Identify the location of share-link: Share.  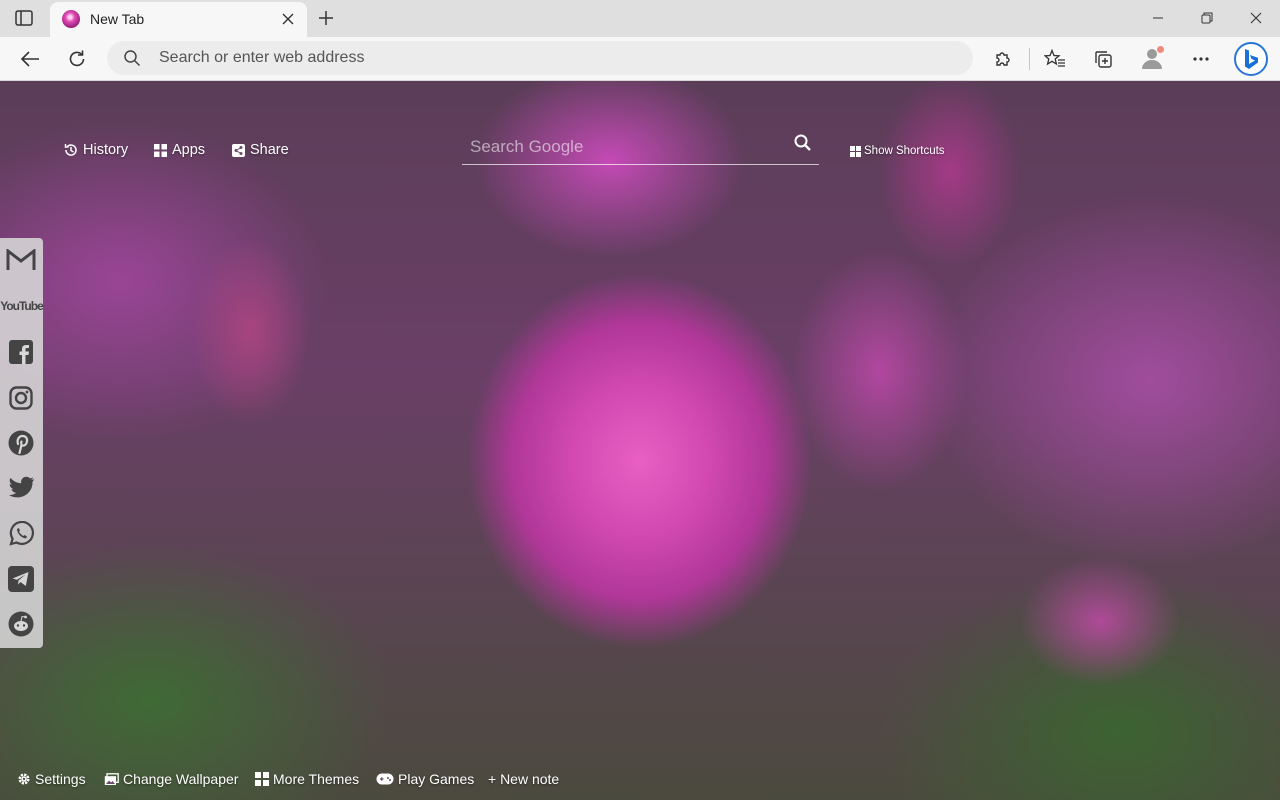
(260, 150).